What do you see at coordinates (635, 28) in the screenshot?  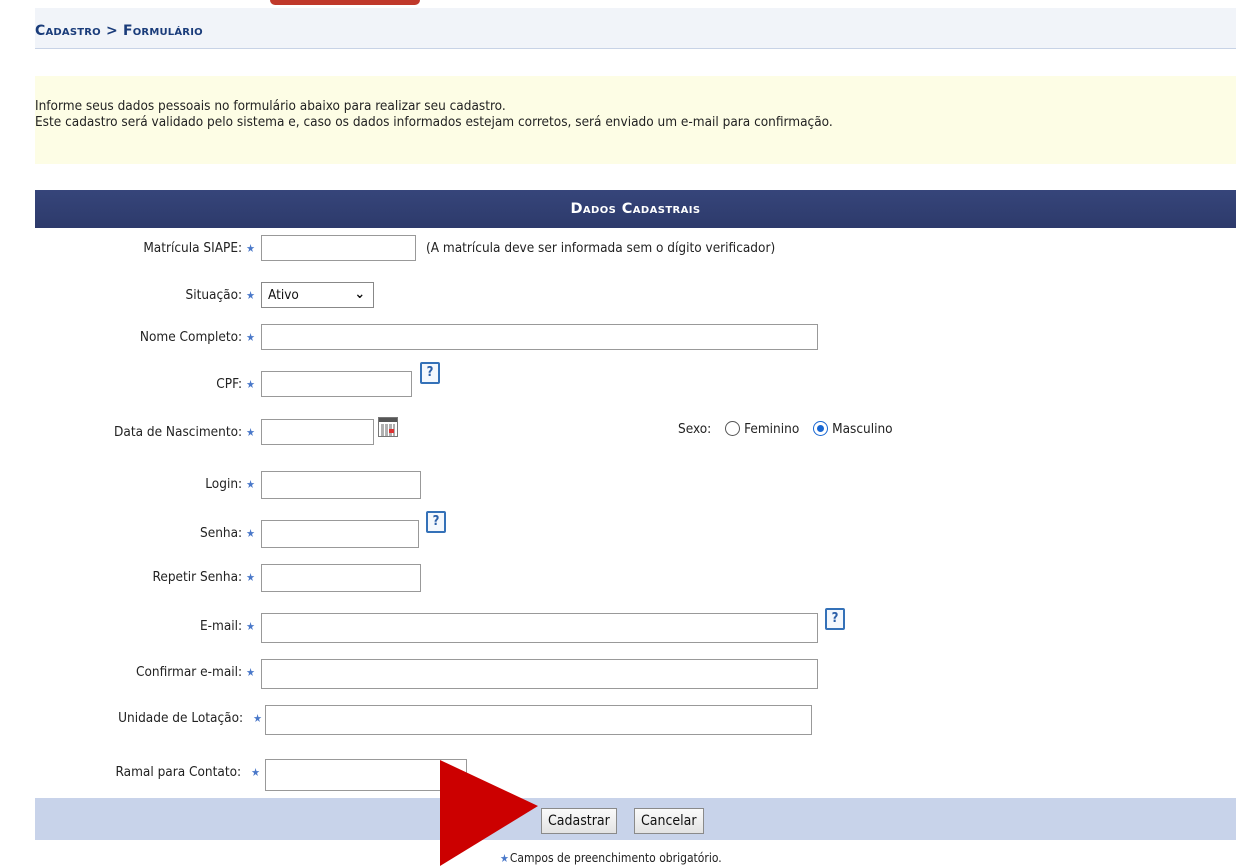 I see `breadcrumb: Cadastro > Formulário` at bounding box center [635, 28].